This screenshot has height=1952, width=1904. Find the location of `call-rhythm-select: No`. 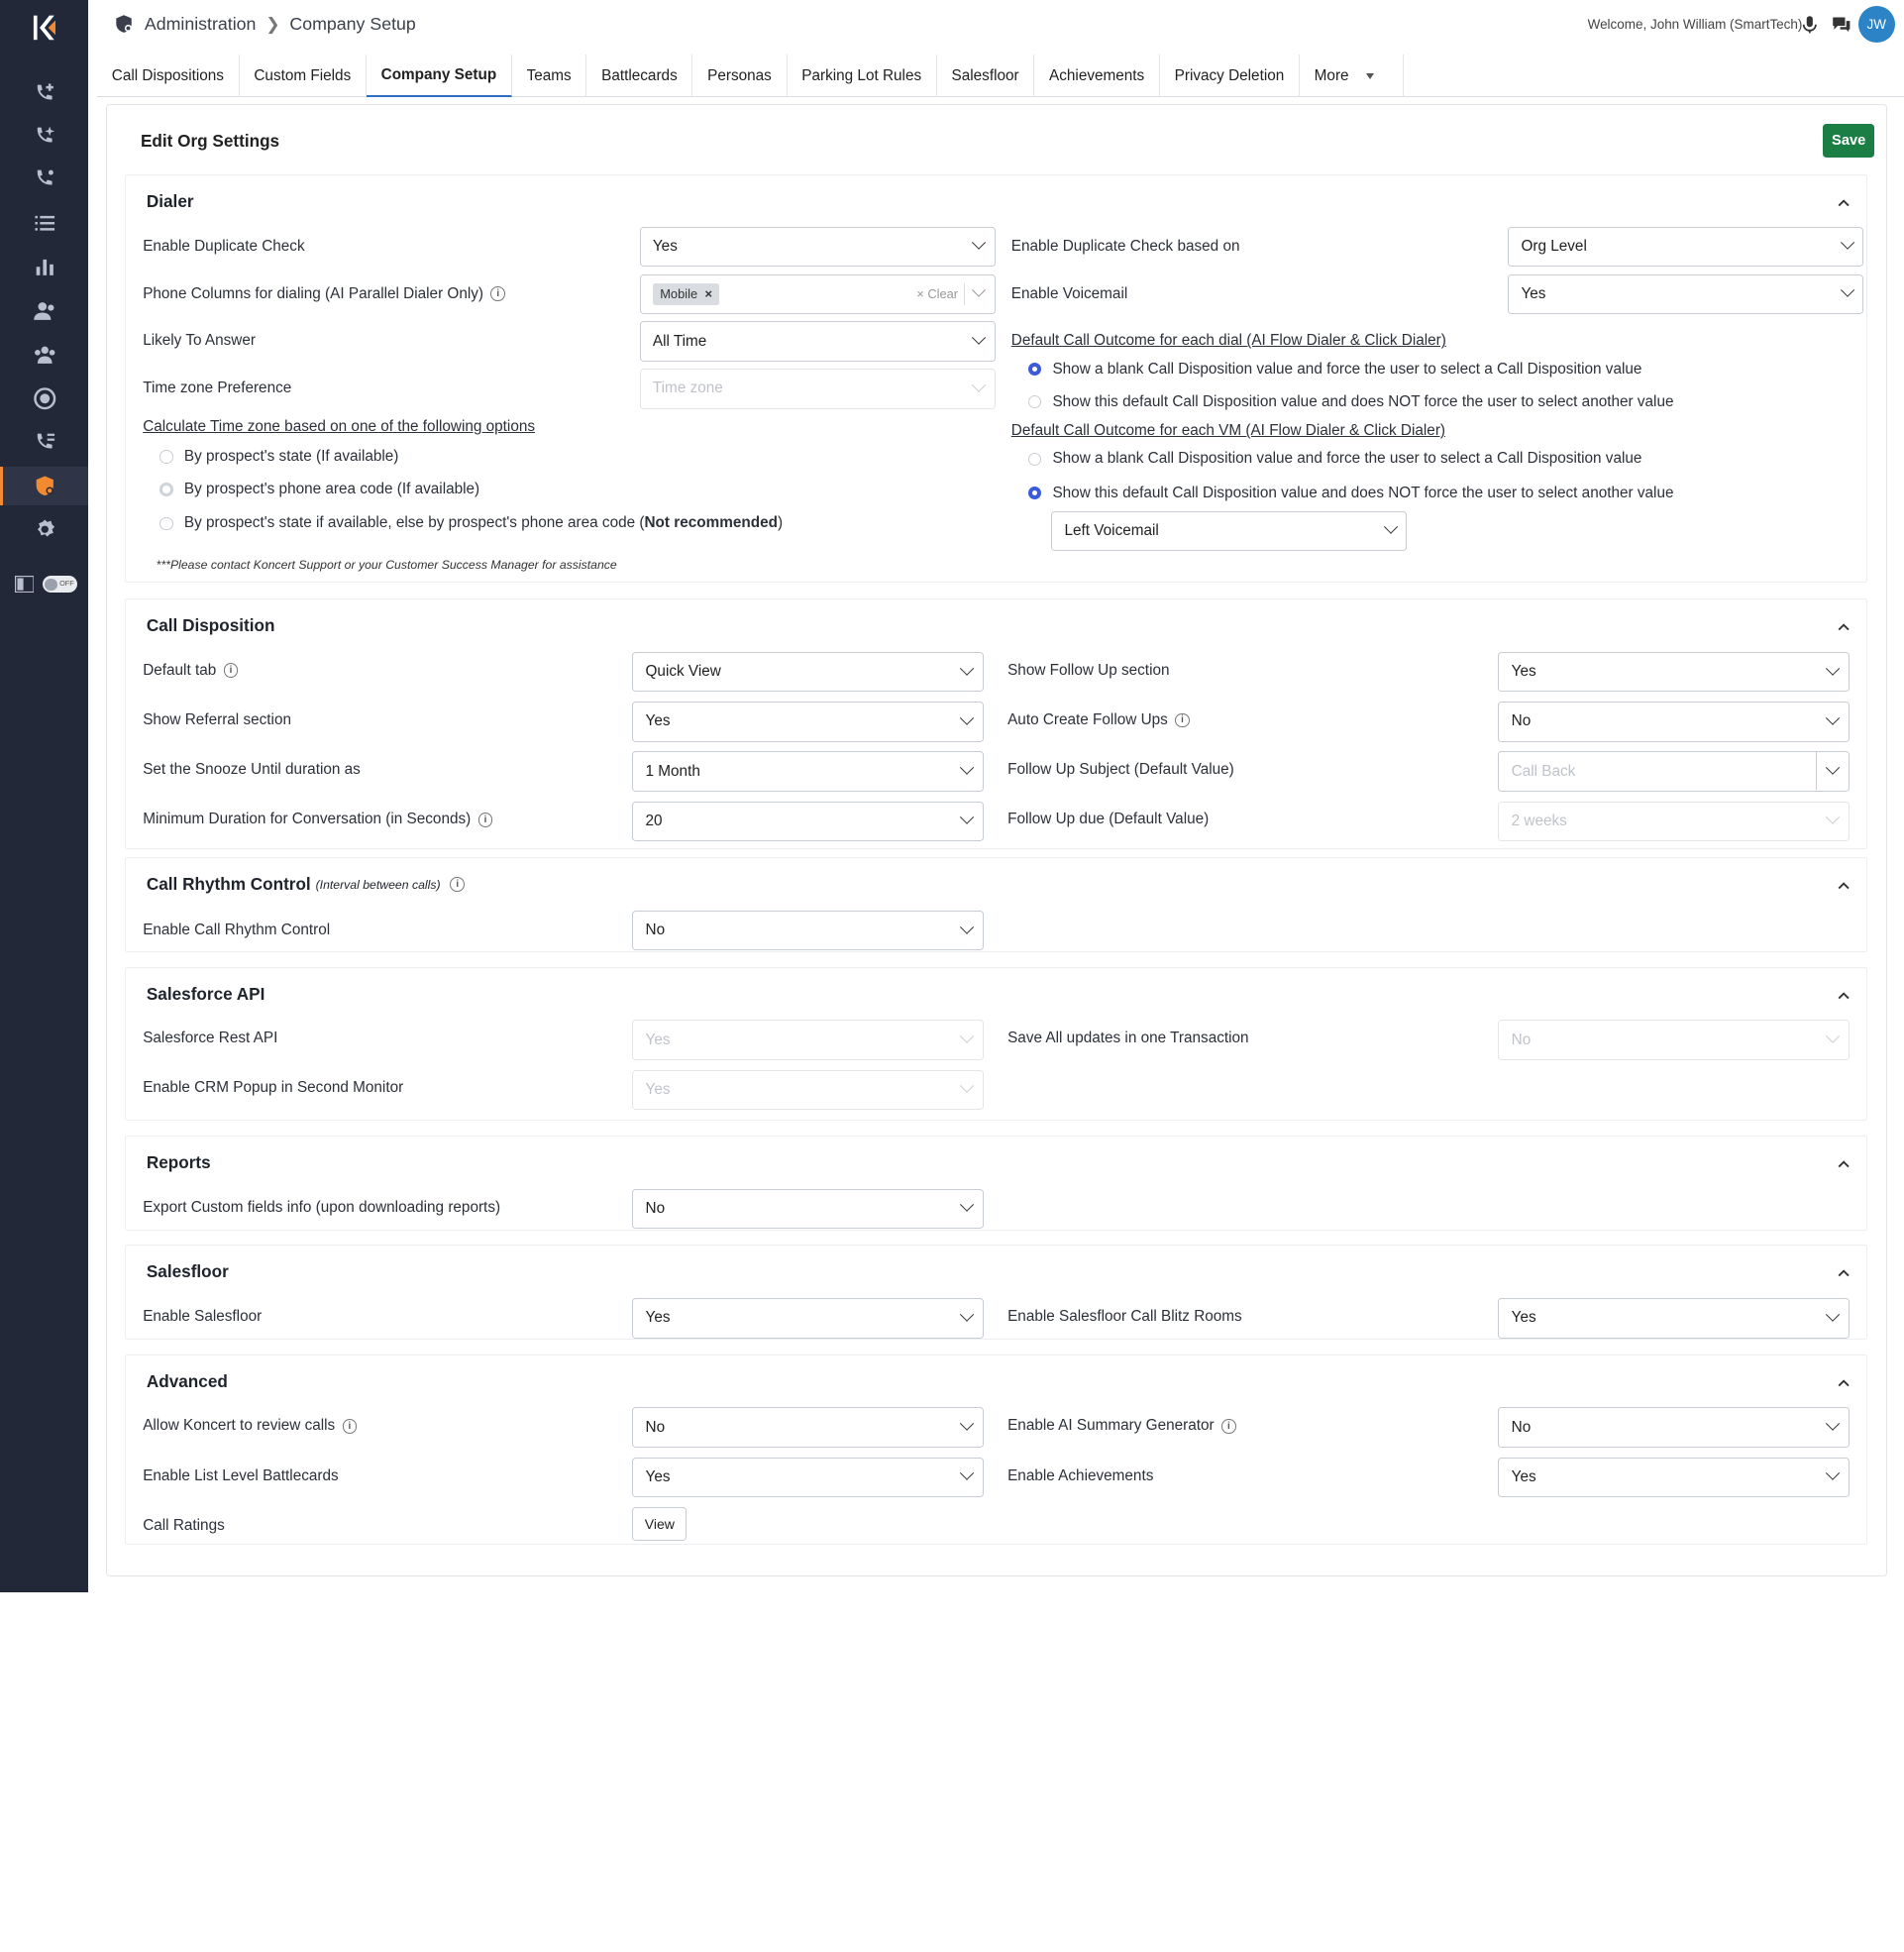

call-rhythm-select: No is located at coordinates (808, 931).